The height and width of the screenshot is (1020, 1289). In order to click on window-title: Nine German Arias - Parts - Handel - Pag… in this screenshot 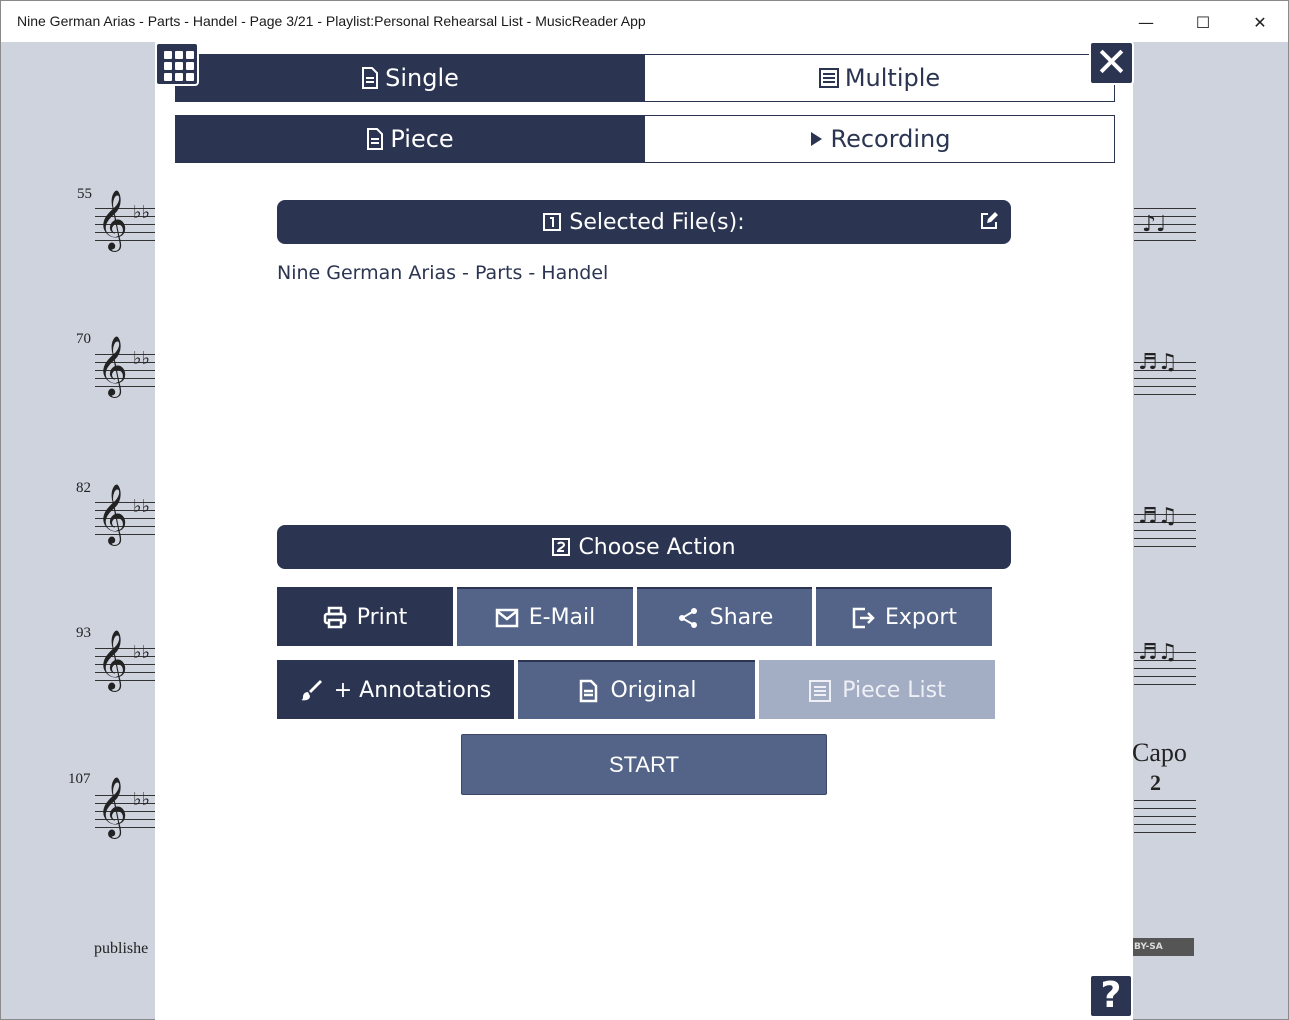, I will do `click(331, 21)`.